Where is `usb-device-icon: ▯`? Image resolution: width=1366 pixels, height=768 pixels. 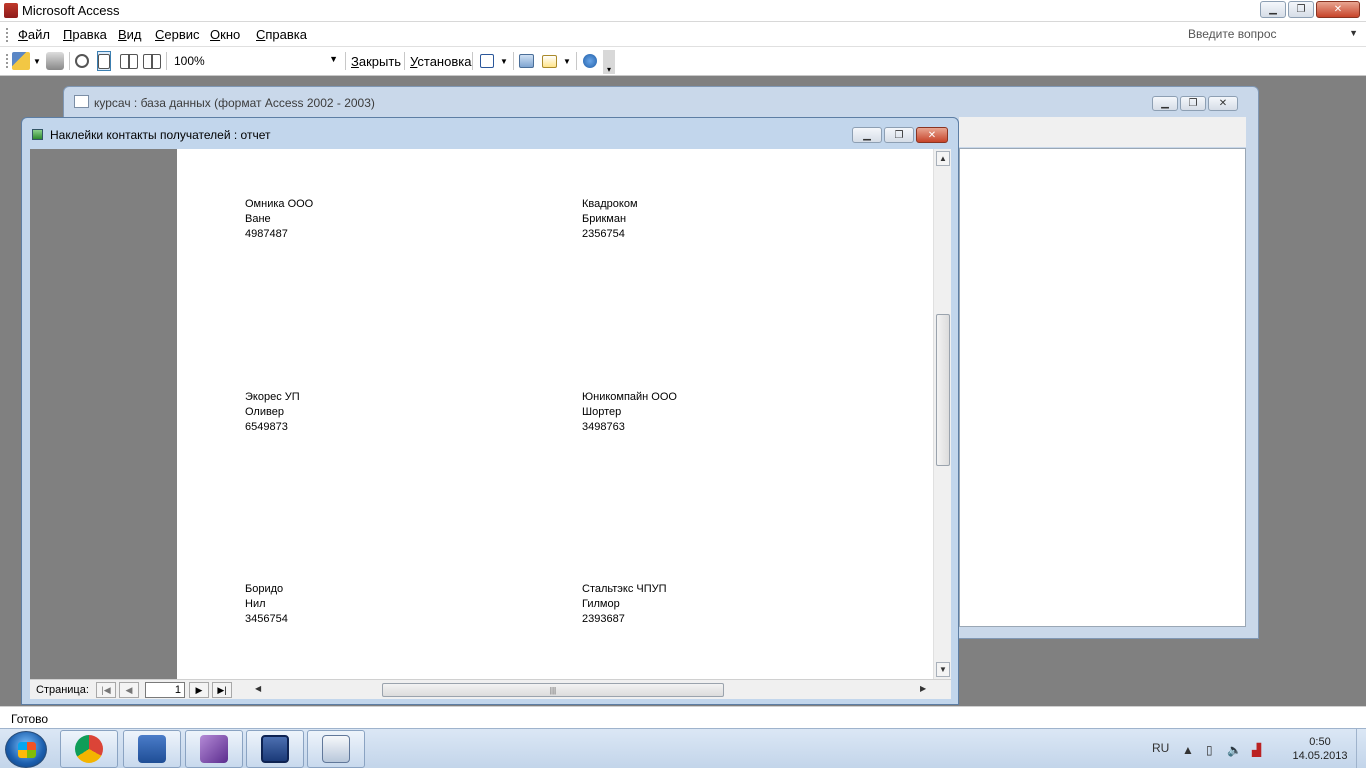 usb-device-icon: ▯ is located at coordinates (1209, 750).